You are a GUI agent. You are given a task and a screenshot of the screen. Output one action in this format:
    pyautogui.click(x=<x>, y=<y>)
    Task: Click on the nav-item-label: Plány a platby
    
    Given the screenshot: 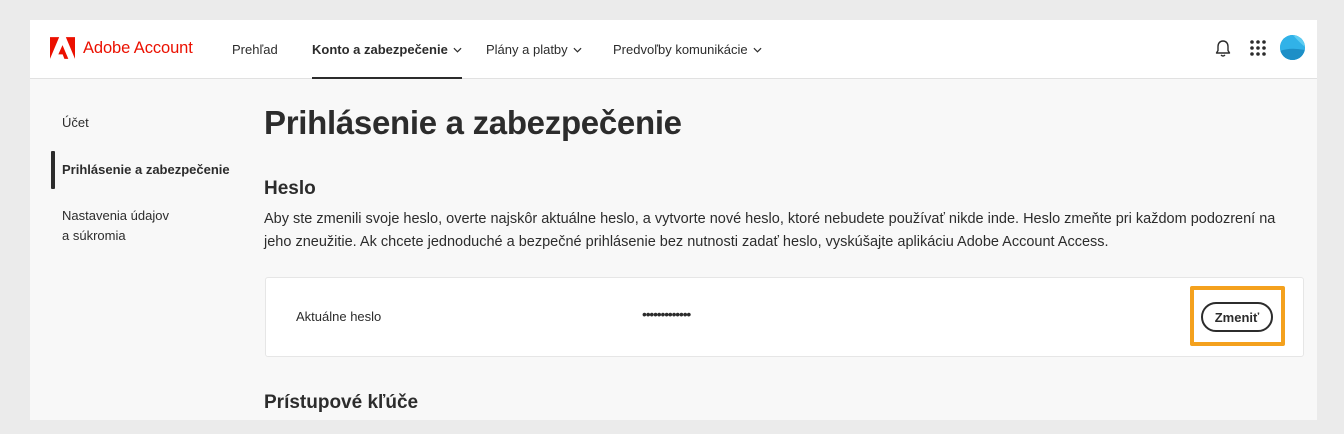 What is the action you would take?
    pyautogui.click(x=527, y=49)
    